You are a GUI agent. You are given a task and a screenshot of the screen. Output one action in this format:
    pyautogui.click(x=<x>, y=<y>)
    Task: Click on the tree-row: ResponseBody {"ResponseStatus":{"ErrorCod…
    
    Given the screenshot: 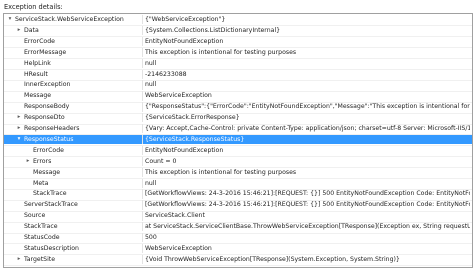 What is the action you would take?
    pyautogui.click(x=238, y=107)
    